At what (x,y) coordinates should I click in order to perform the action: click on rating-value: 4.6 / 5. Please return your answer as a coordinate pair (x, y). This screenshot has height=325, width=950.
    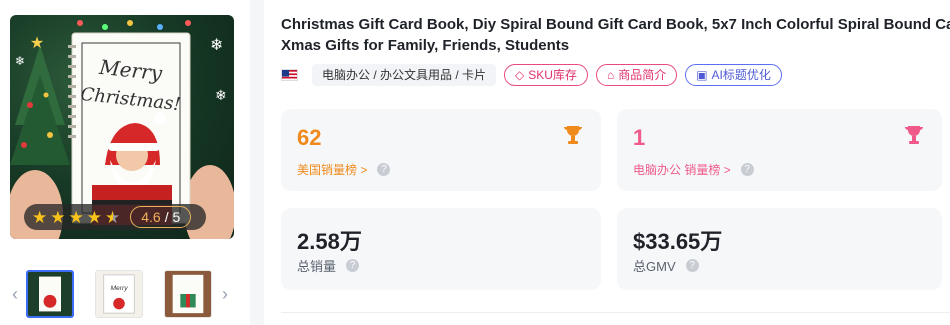
    Looking at the image, I should click on (161, 217).